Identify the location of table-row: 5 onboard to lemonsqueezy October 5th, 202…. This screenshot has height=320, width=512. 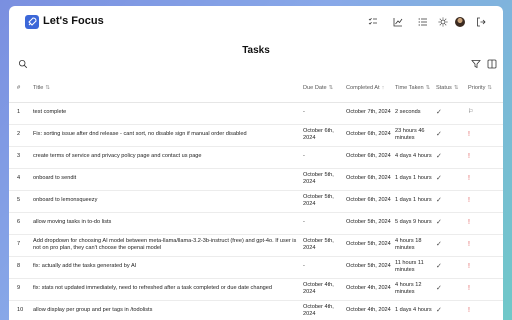
(256, 201).